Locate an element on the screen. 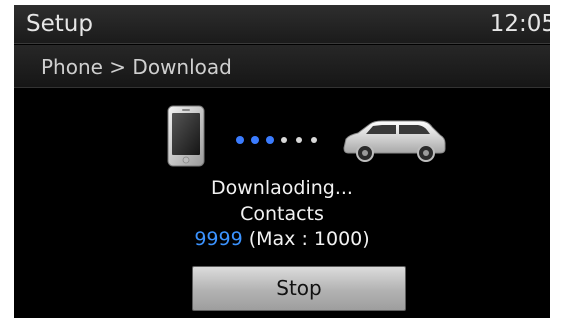 This screenshot has width=565, height=325. breadcrumb: Phone > Download is located at coordinates (136, 67).